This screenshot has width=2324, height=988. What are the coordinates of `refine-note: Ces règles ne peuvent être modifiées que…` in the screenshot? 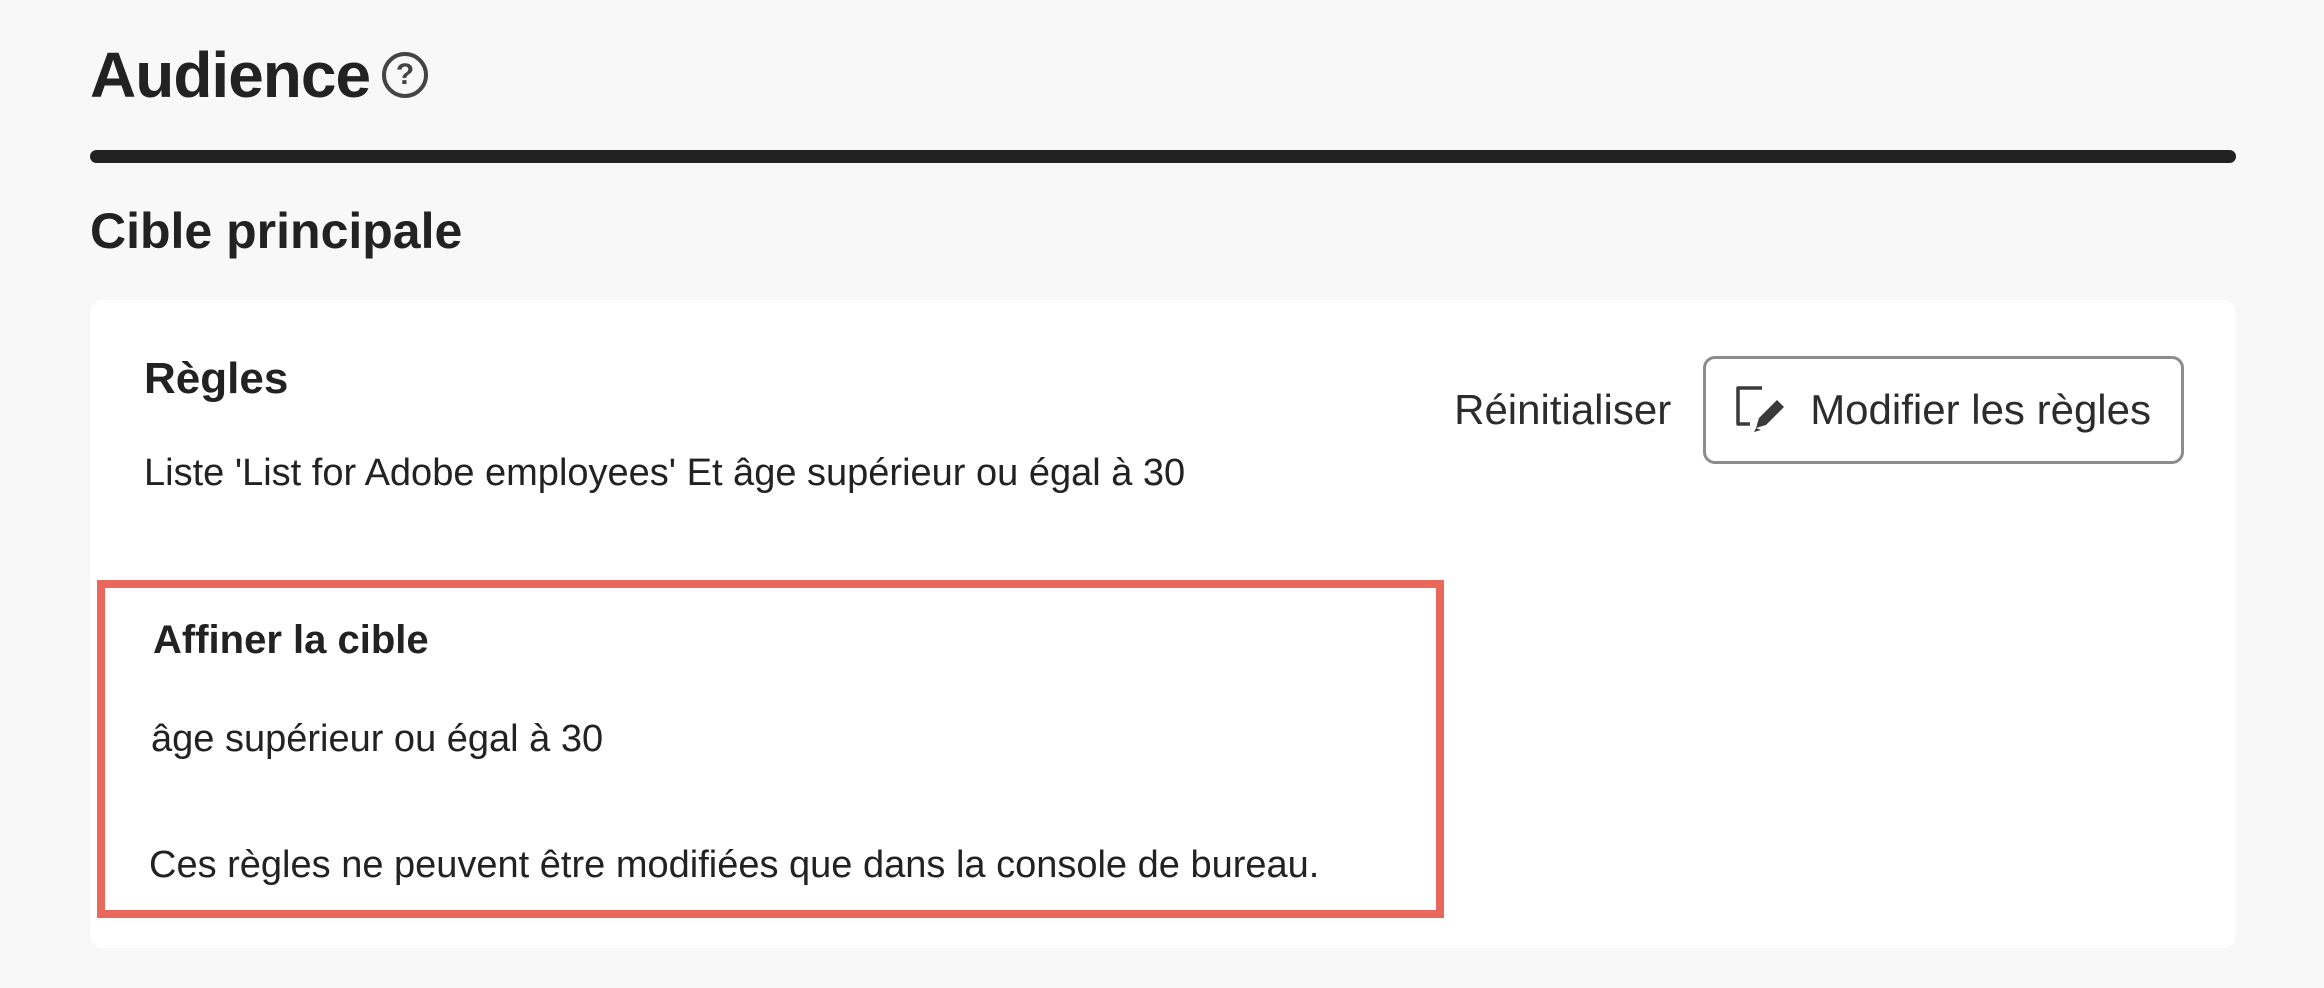 It's located at (734, 865).